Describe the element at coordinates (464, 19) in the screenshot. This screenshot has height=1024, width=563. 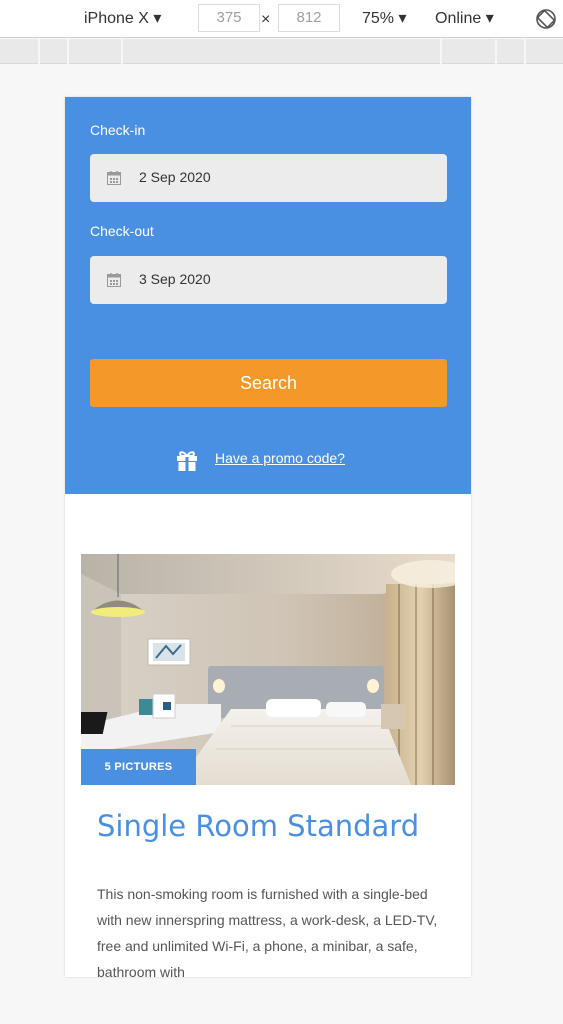
I see `network-throttle-select: Online ▾` at that location.